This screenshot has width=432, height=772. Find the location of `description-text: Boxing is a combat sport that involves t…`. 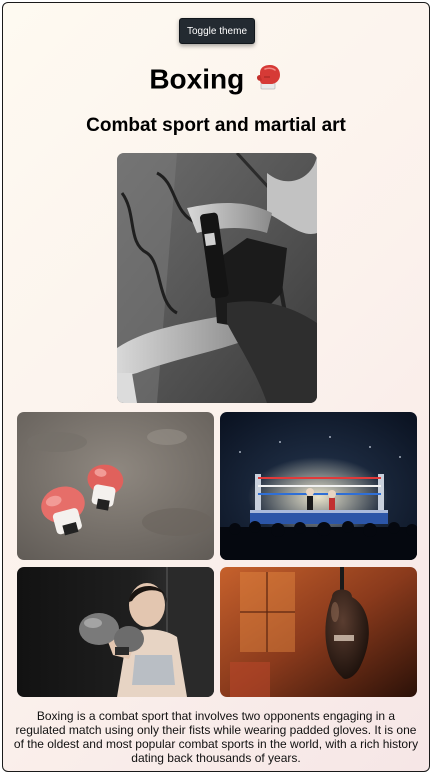

description-text: Boxing is a combat sport that involves t… is located at coordinates (216, 737).